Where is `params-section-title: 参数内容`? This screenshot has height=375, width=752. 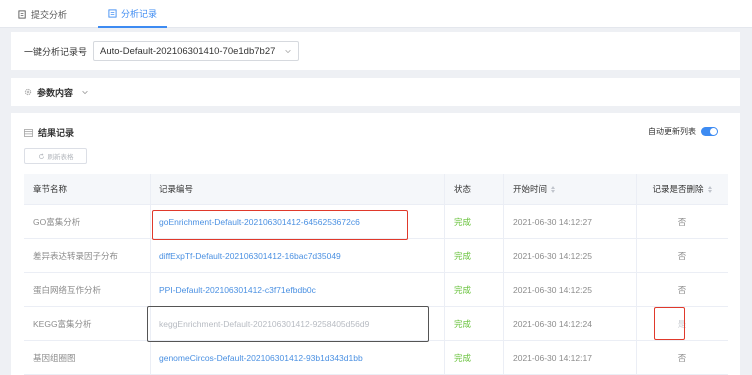 params-section-title: 参数内容 is located at coordinates (55, 92).